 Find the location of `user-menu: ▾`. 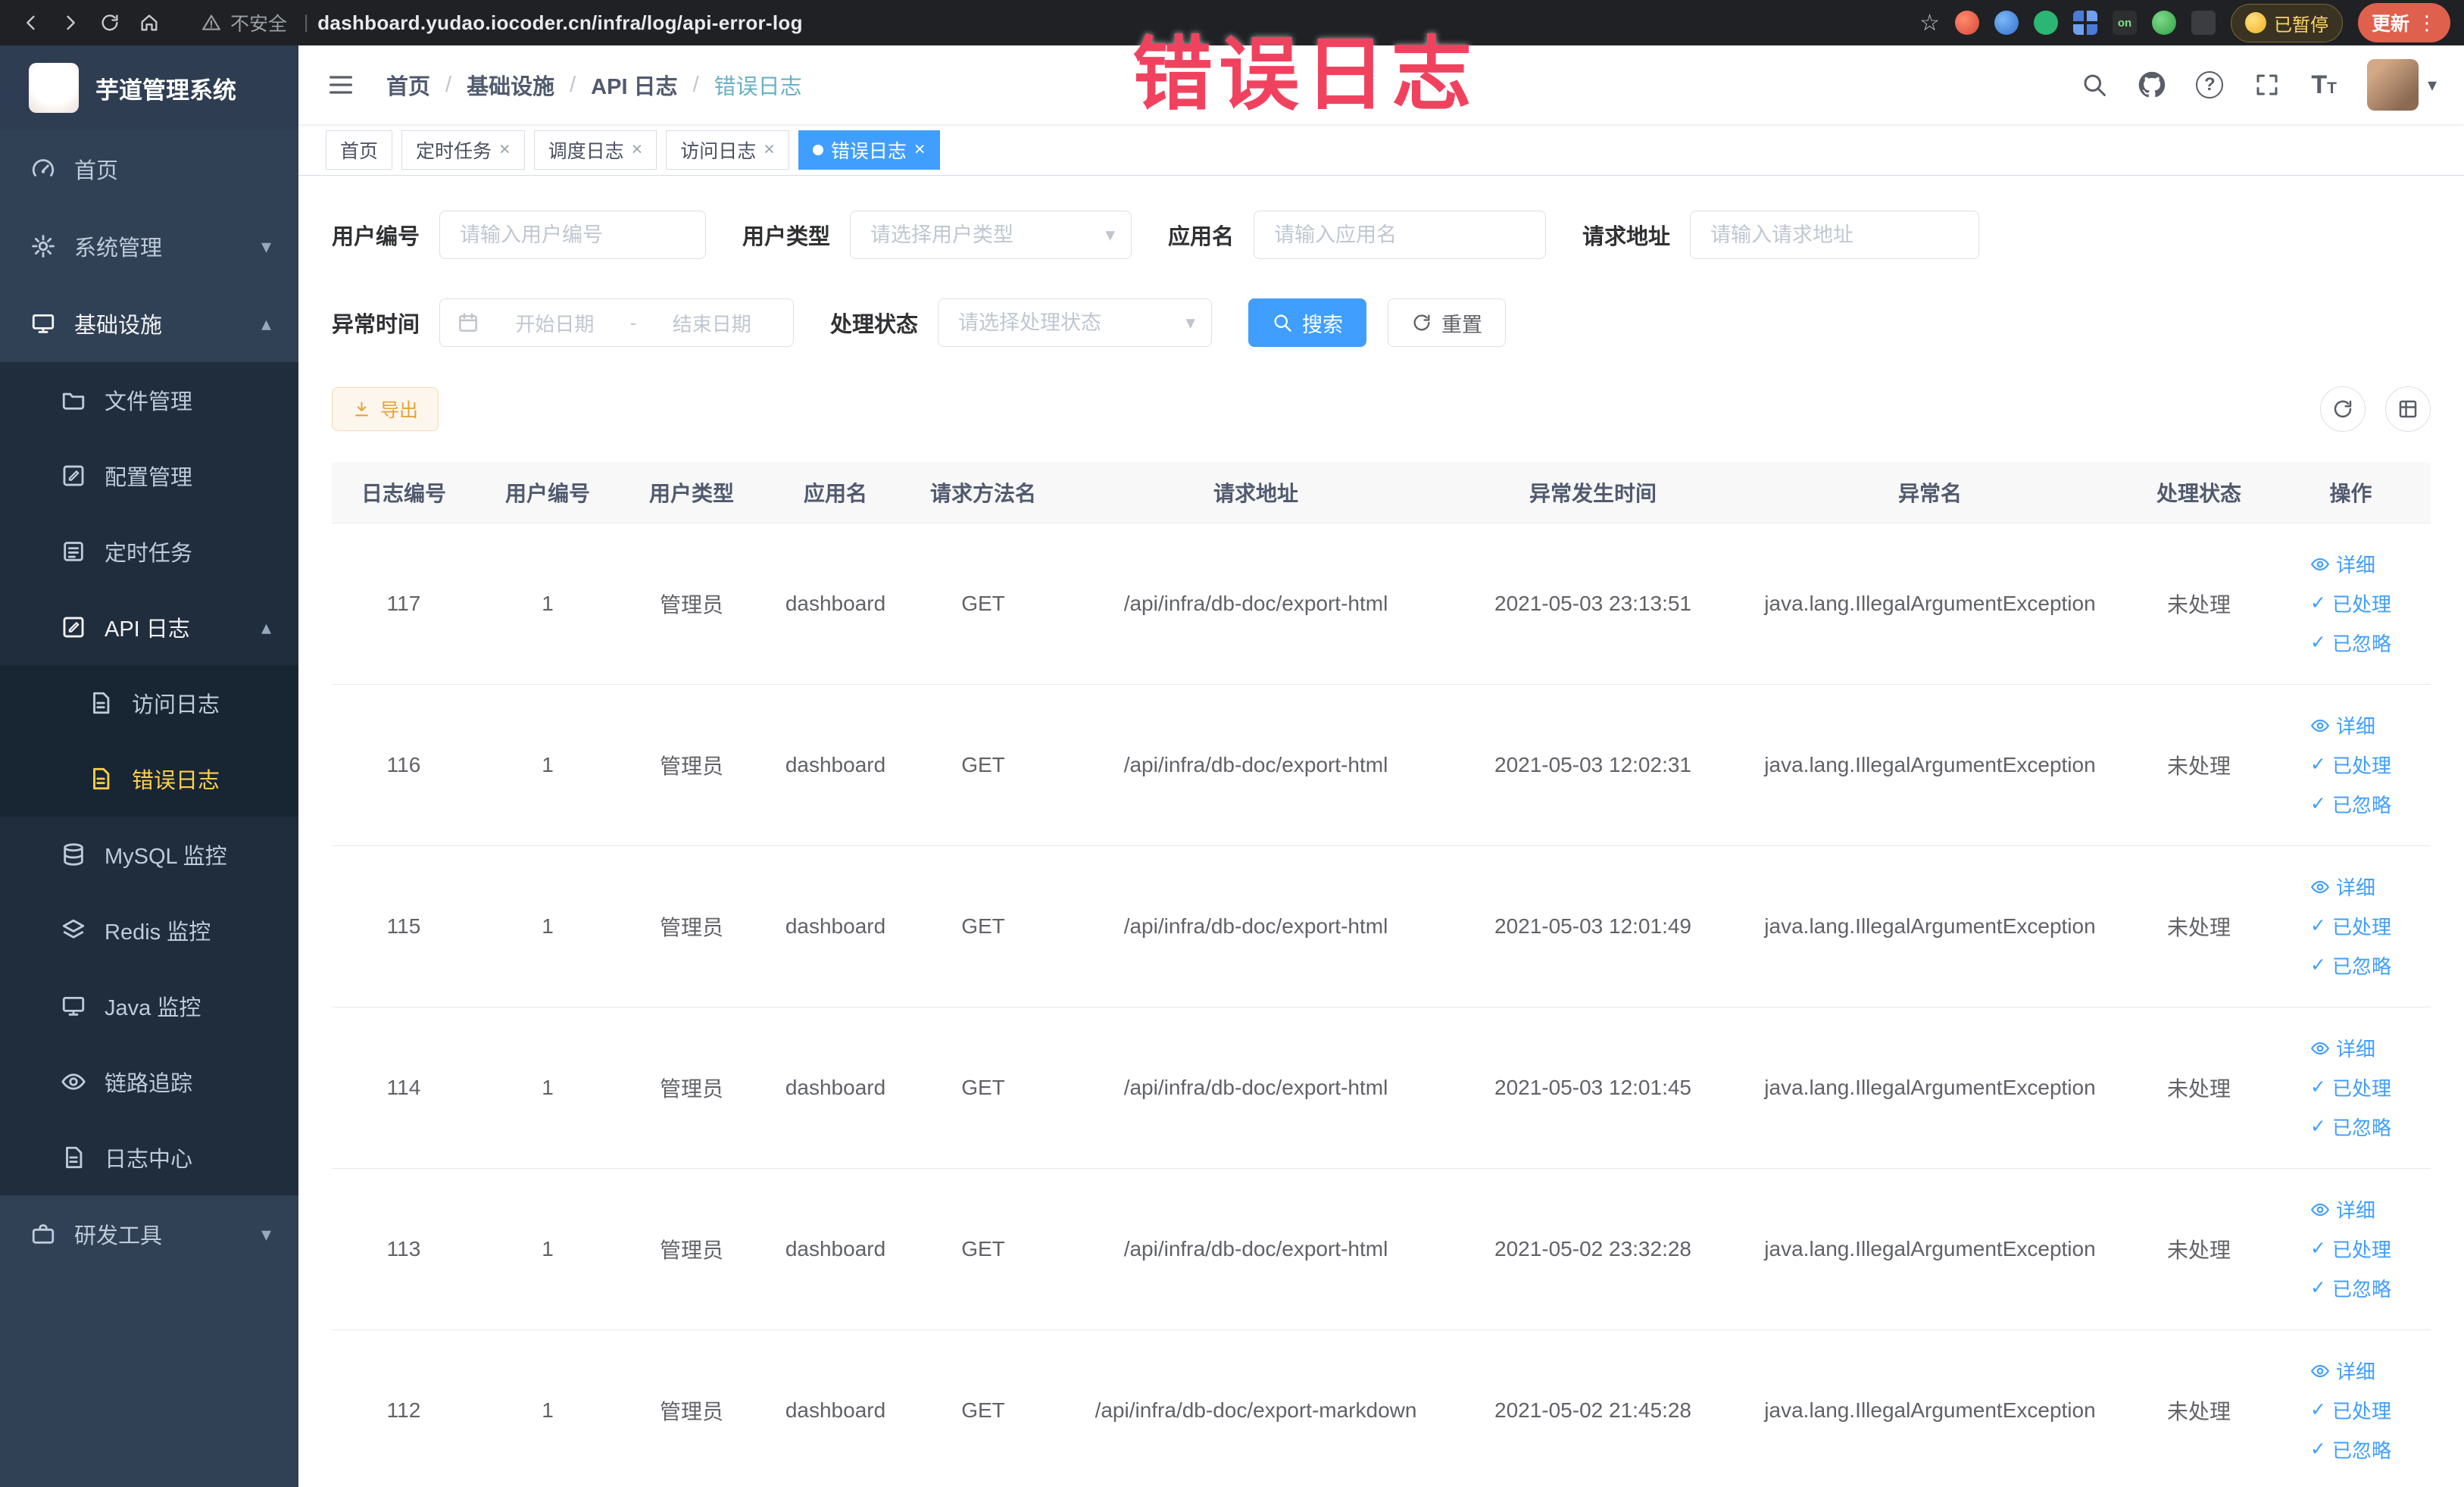

user-menu: ▾ is located at coordinates (2401, 85).